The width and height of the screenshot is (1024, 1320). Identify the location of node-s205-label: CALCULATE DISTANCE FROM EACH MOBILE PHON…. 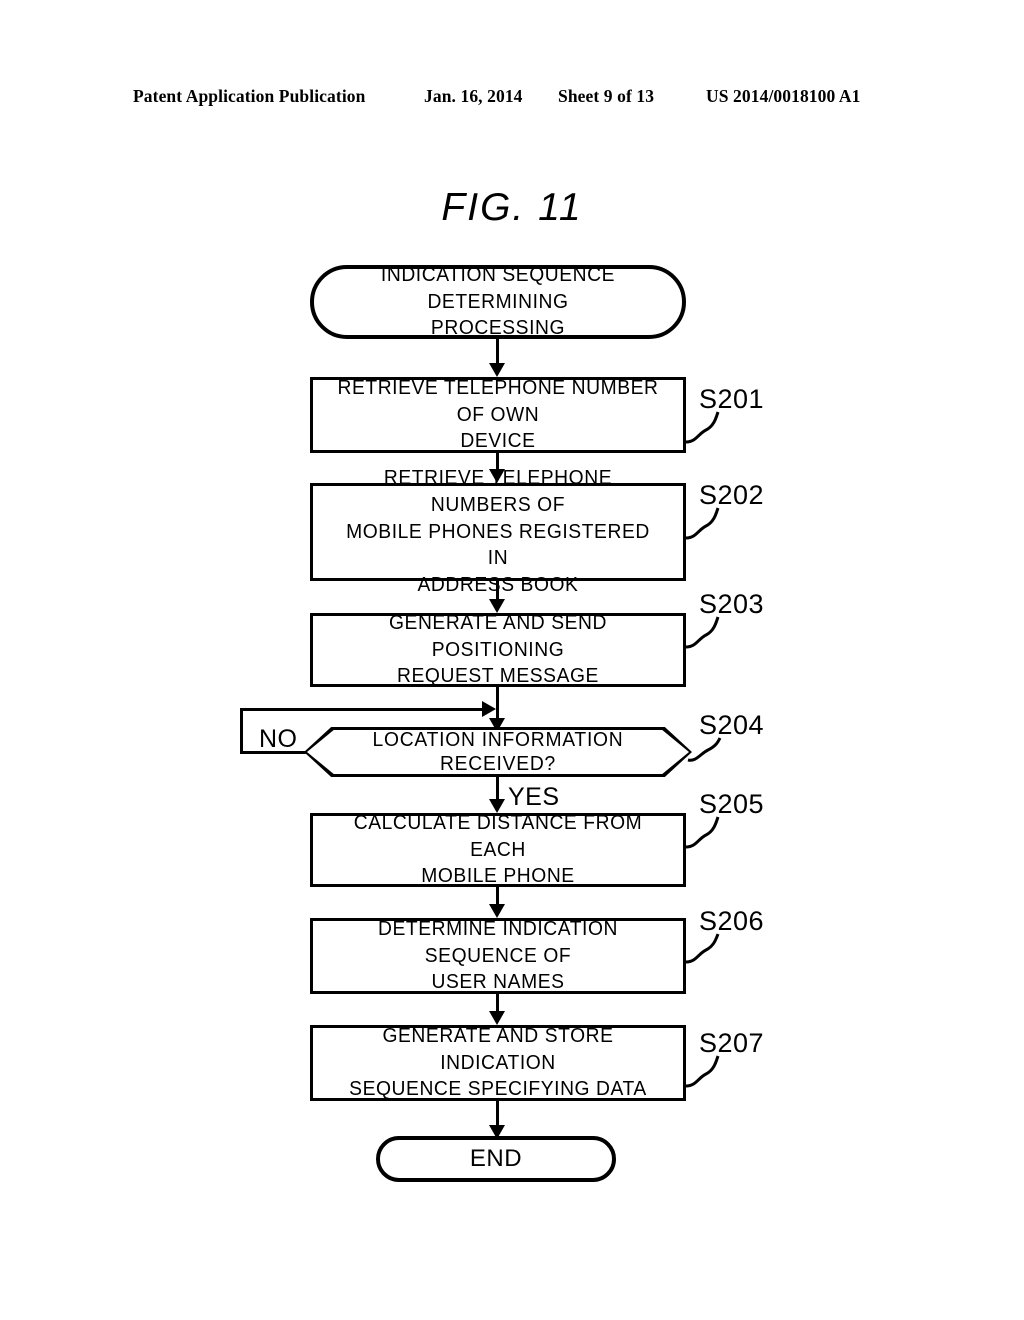
(498, 850).